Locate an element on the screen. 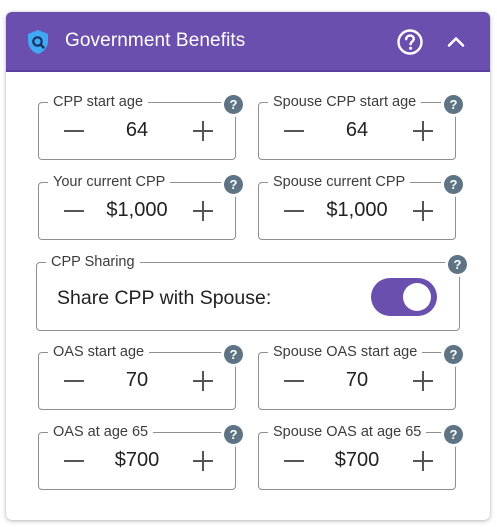  help-circle-icon is located at coordinates (410, 42).